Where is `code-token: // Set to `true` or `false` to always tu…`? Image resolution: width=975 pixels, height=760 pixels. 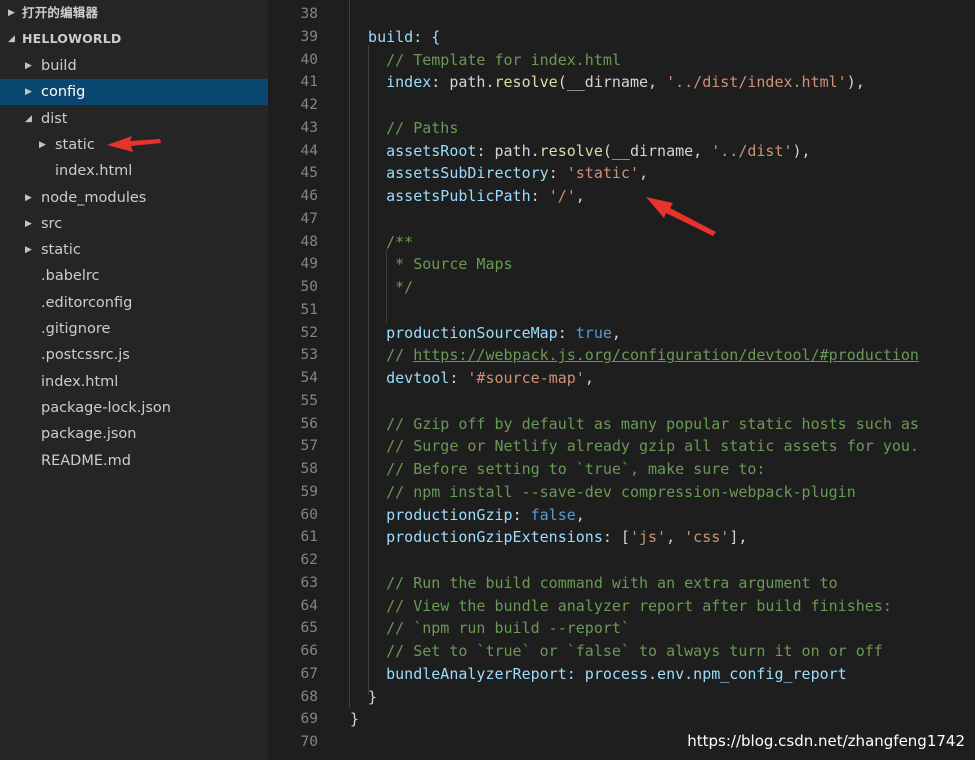
code-token: // Set to `true` or `false` to always tu… is located at coordinates (616, 651).